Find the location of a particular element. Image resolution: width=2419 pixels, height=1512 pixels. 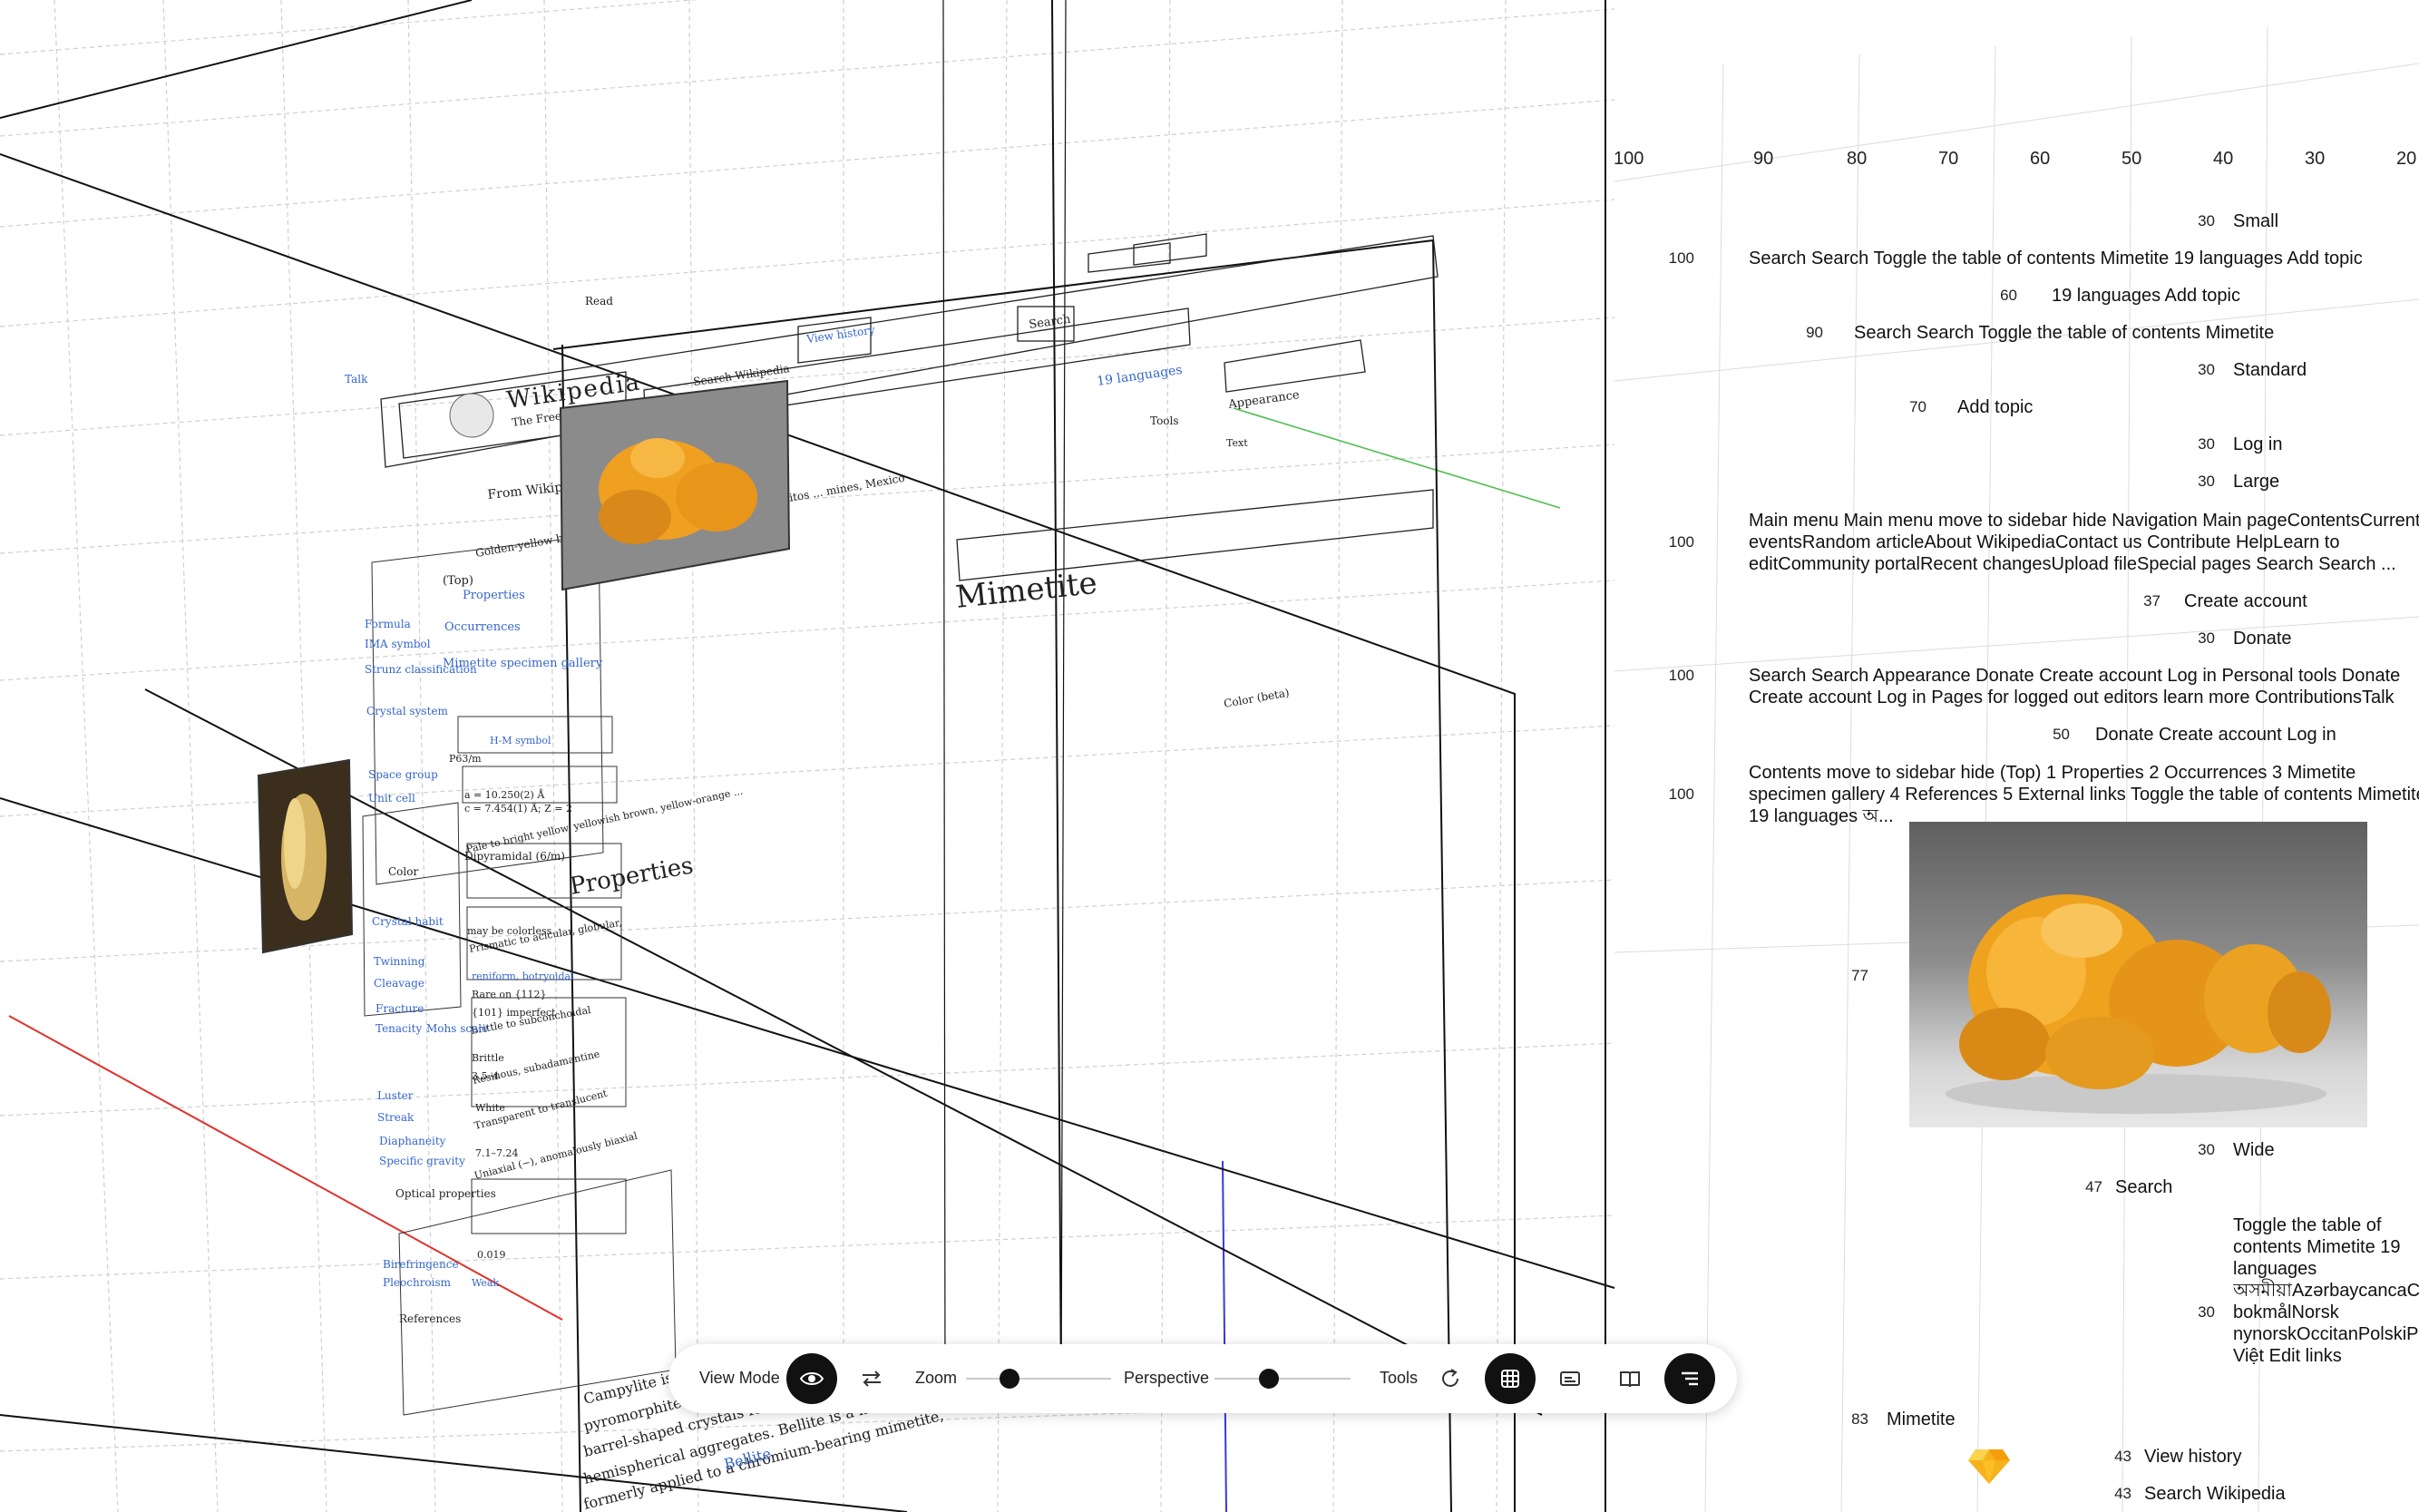

depth-tick-70: 70 is located at coordinates (1948, 159).